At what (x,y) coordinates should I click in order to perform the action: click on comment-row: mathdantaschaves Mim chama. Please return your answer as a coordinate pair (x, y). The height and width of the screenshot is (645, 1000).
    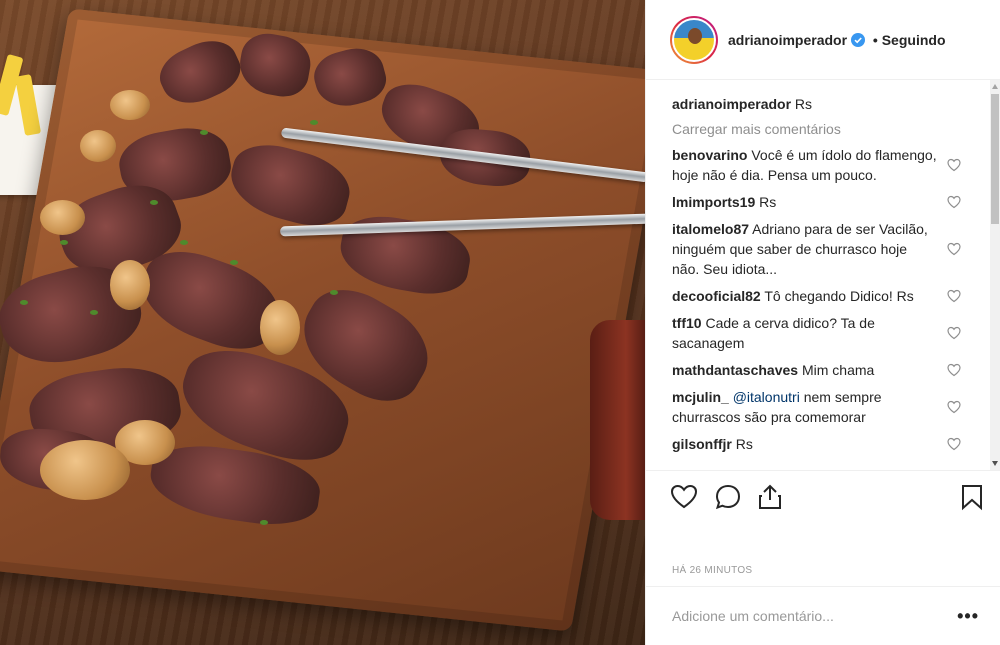
    Looking at the image, I should click on (824, 370).